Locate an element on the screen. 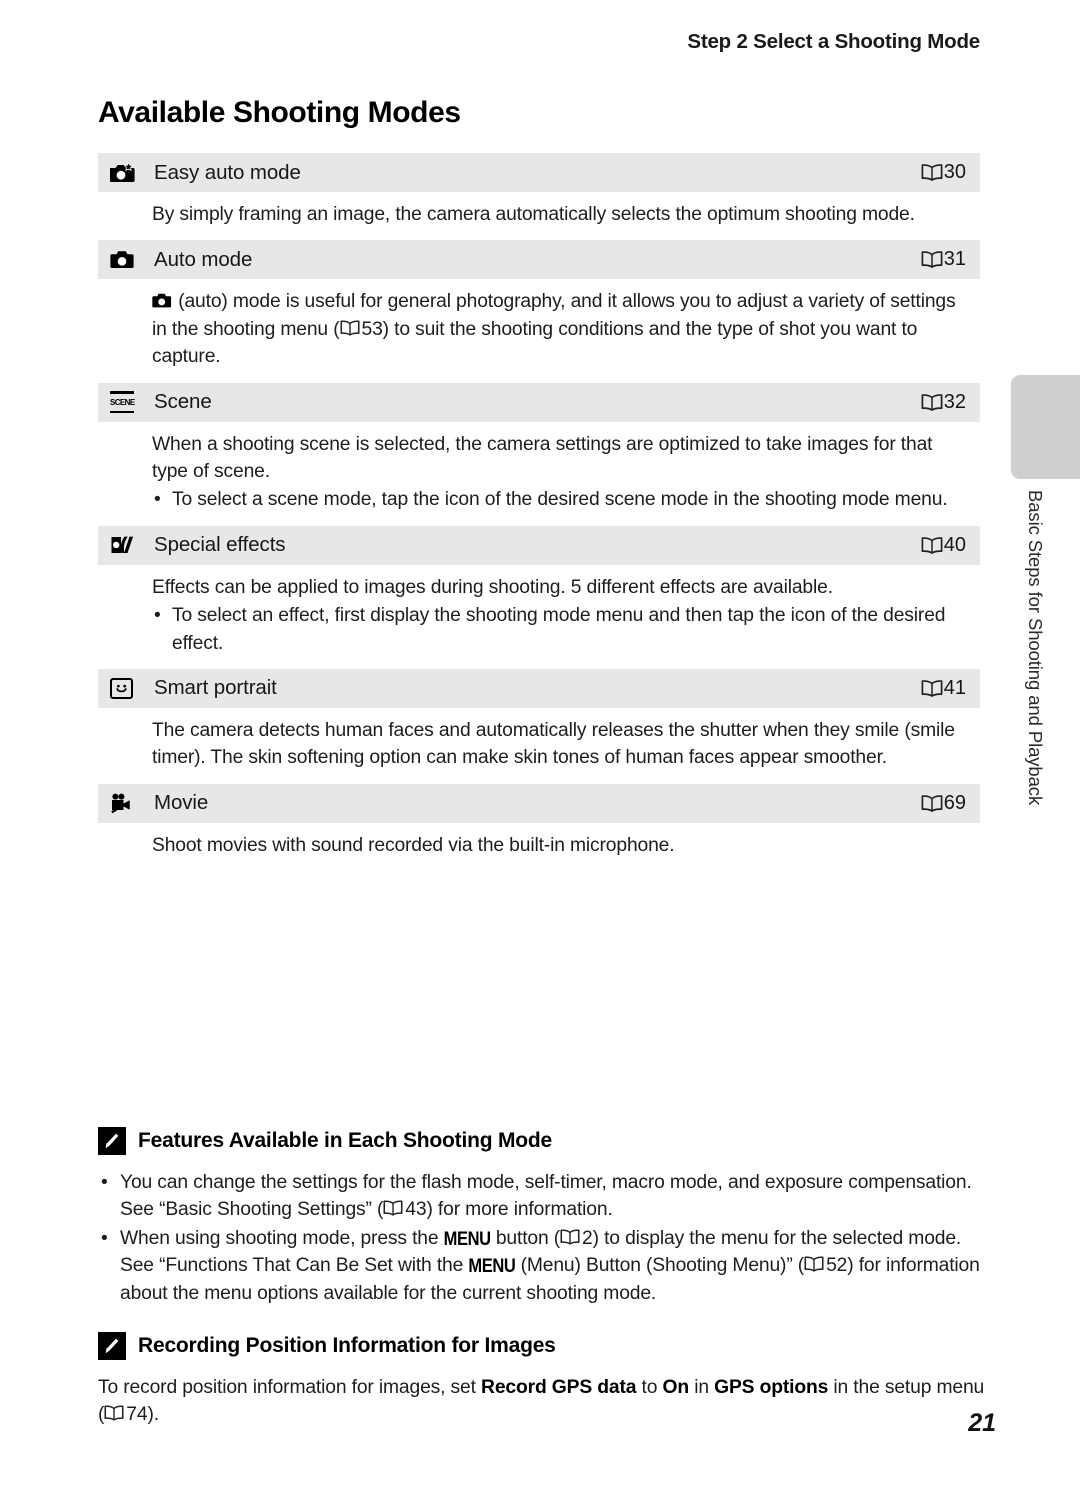  mode-label: Scene is located at coordinates (183, 402).